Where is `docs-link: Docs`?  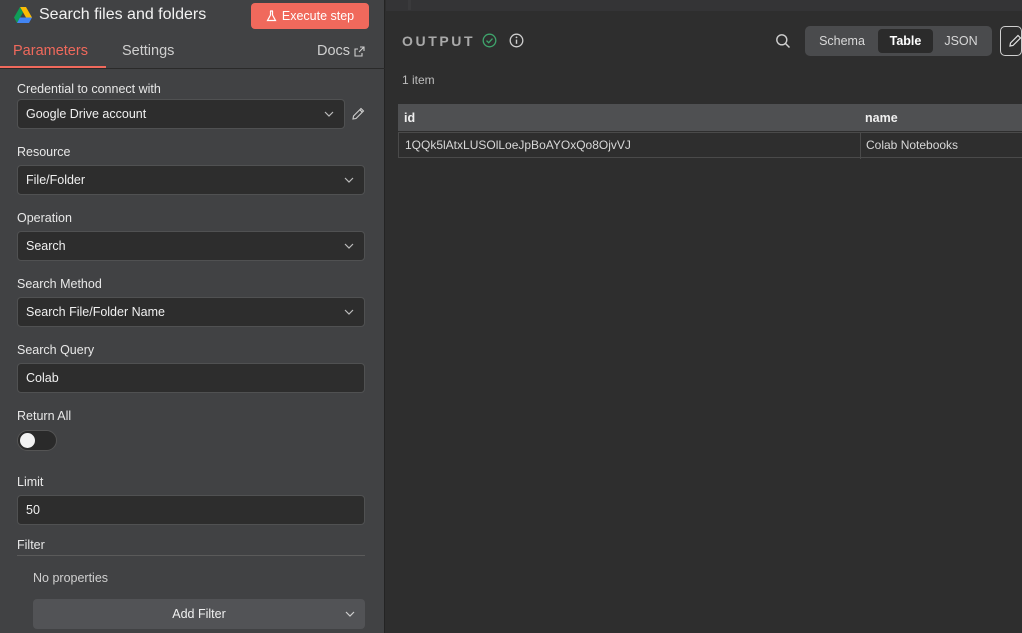 docs-link: Docs is located at coordinates (341, 51).